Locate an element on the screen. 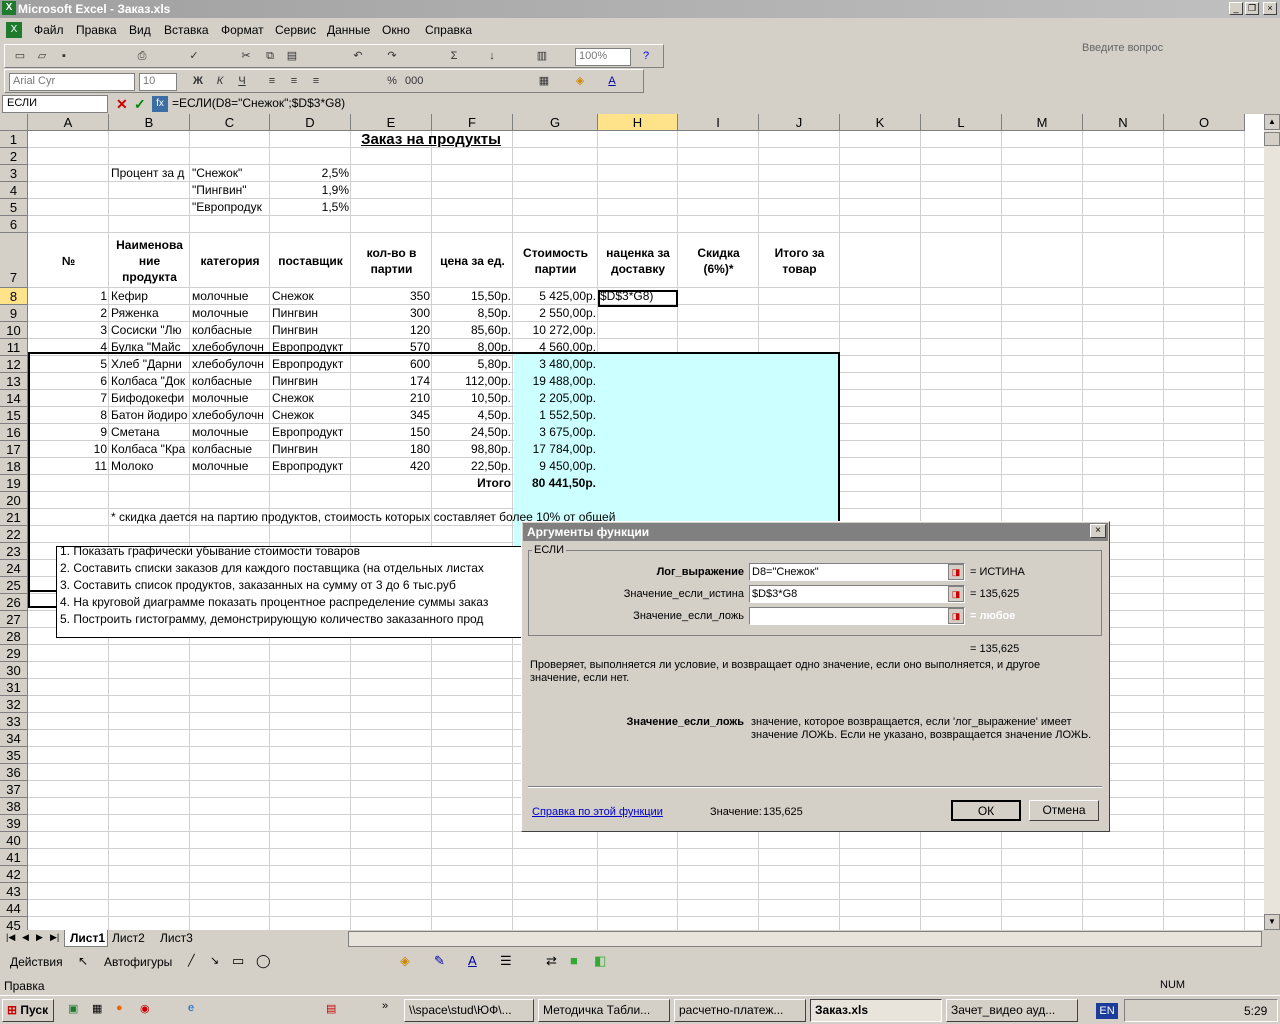 The width and height of the screenshot is (1280, 1024). table-cell: 17 784,00р. is located at coordinates (555, 449).